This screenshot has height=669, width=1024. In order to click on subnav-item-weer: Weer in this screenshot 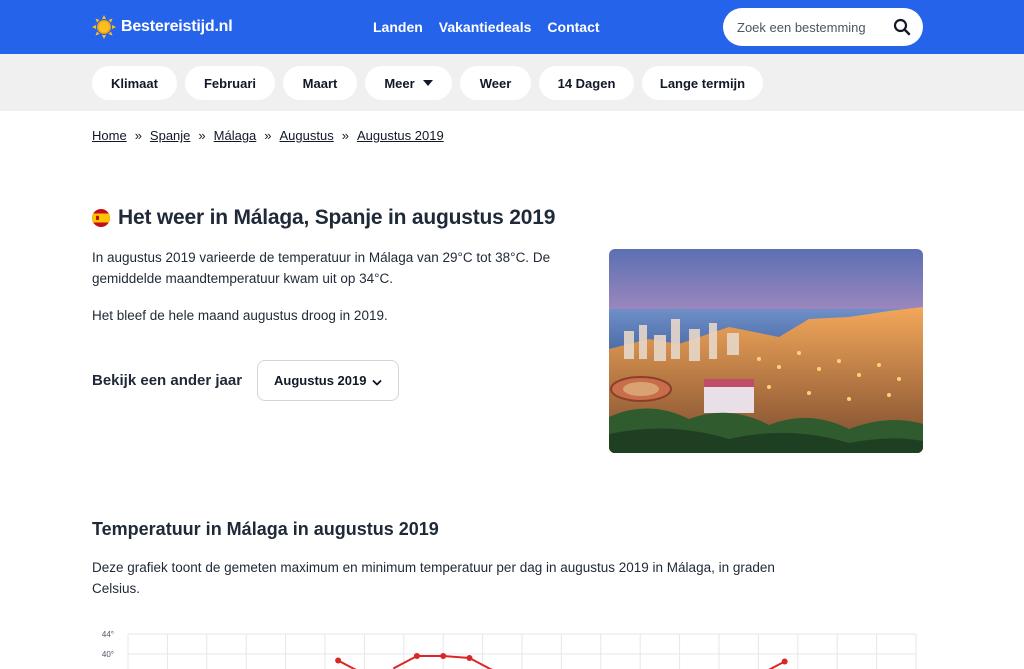, I will do `click(495, 83)`.